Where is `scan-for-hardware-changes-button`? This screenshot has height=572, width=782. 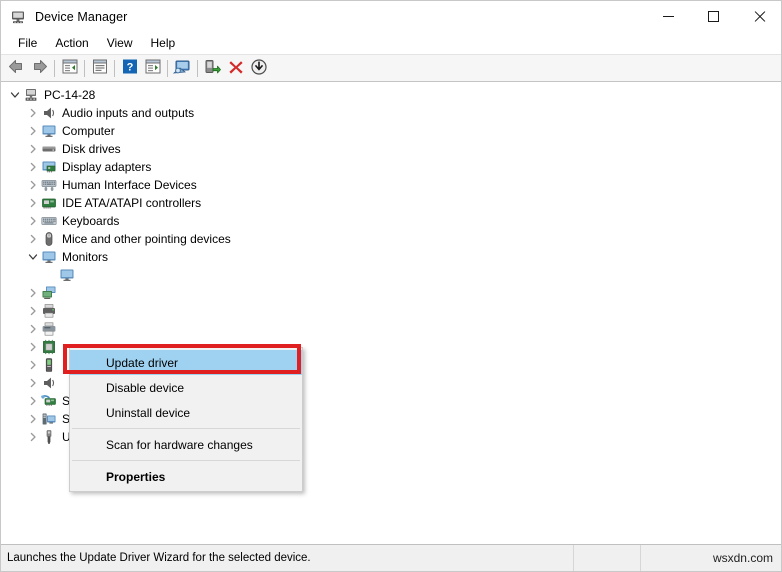
scan-for-hardware-changes-button is located at coordinates (182, 68).